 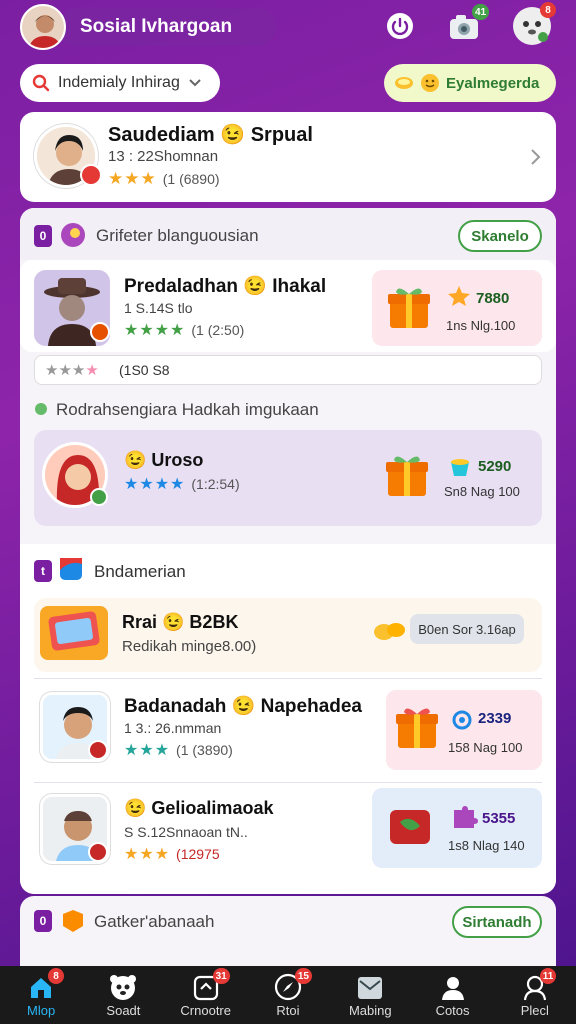 I want to click on nav-item-explore: 15 Rtoi, so click(x=288, y=995).